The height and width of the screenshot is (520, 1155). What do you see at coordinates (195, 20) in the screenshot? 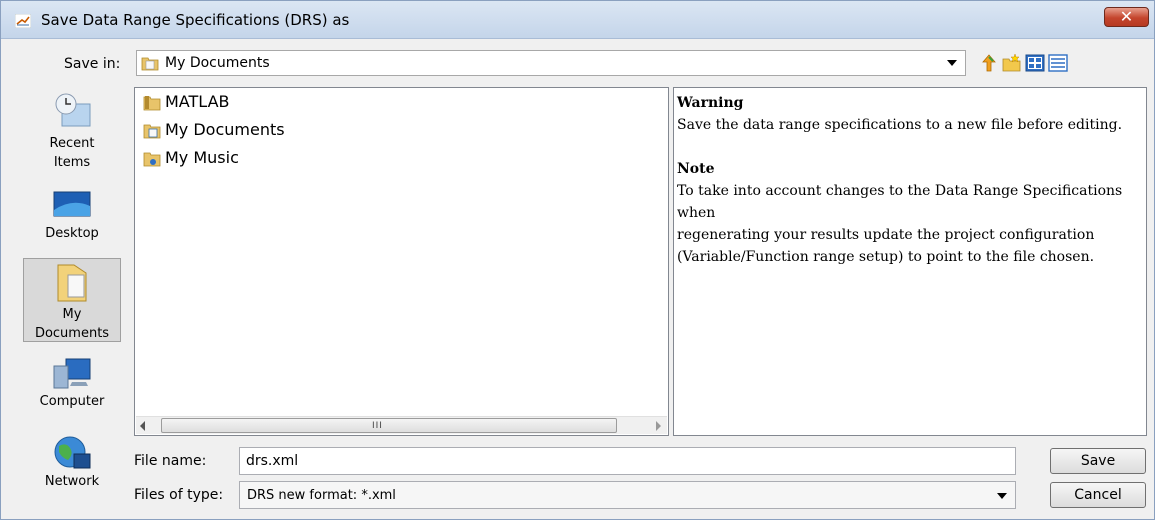
I see `window-title: Save Data Range Specifications (DRS) as` at bounding box center [195, 20].